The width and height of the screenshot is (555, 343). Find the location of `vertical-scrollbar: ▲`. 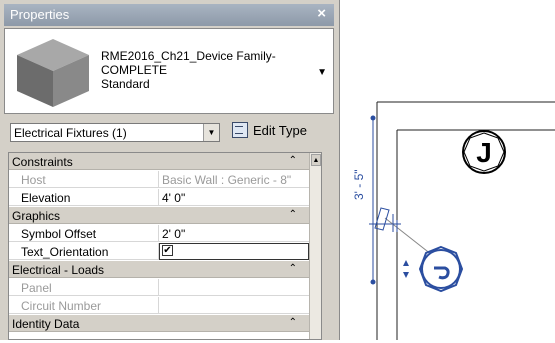

vertical-scrollbar: ▲ is located at coordinates (315, 246).